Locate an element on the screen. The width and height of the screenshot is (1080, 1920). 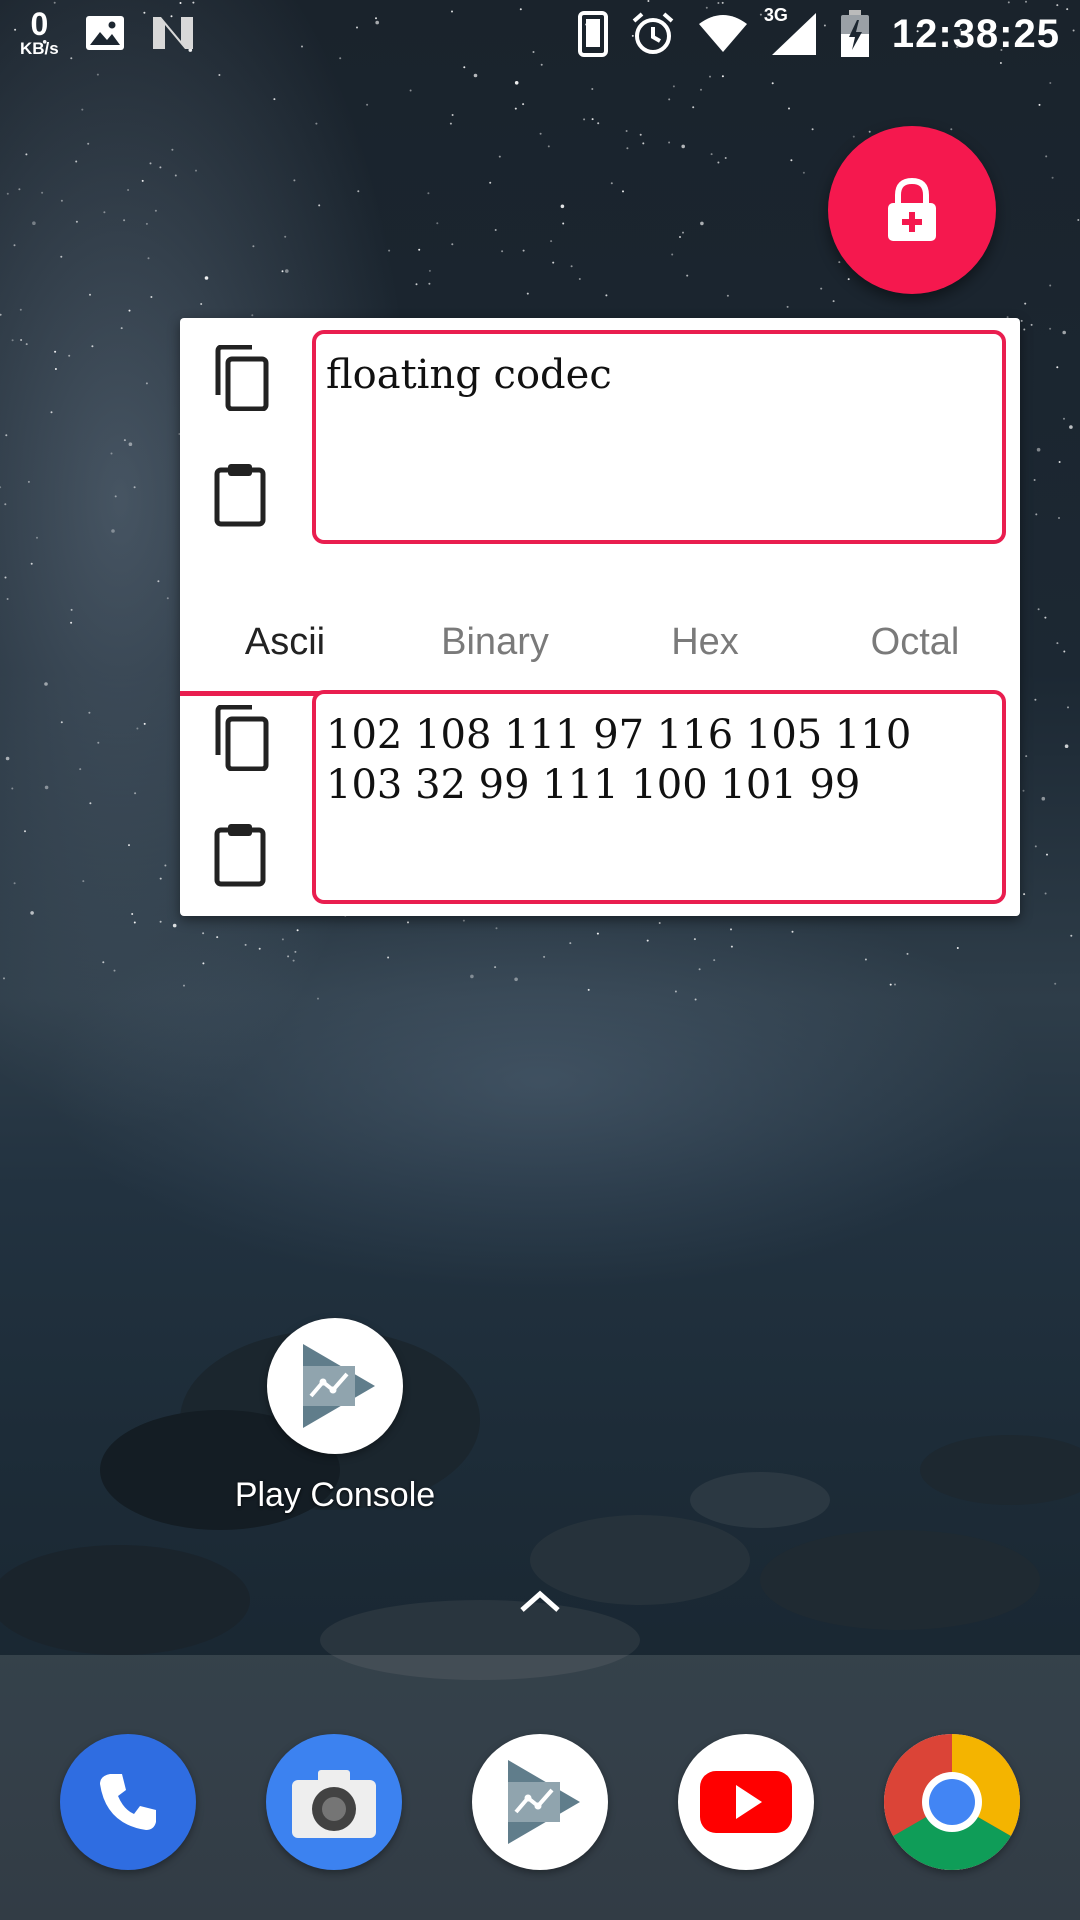
youtube-icon is located at coordinates (746, 1802).